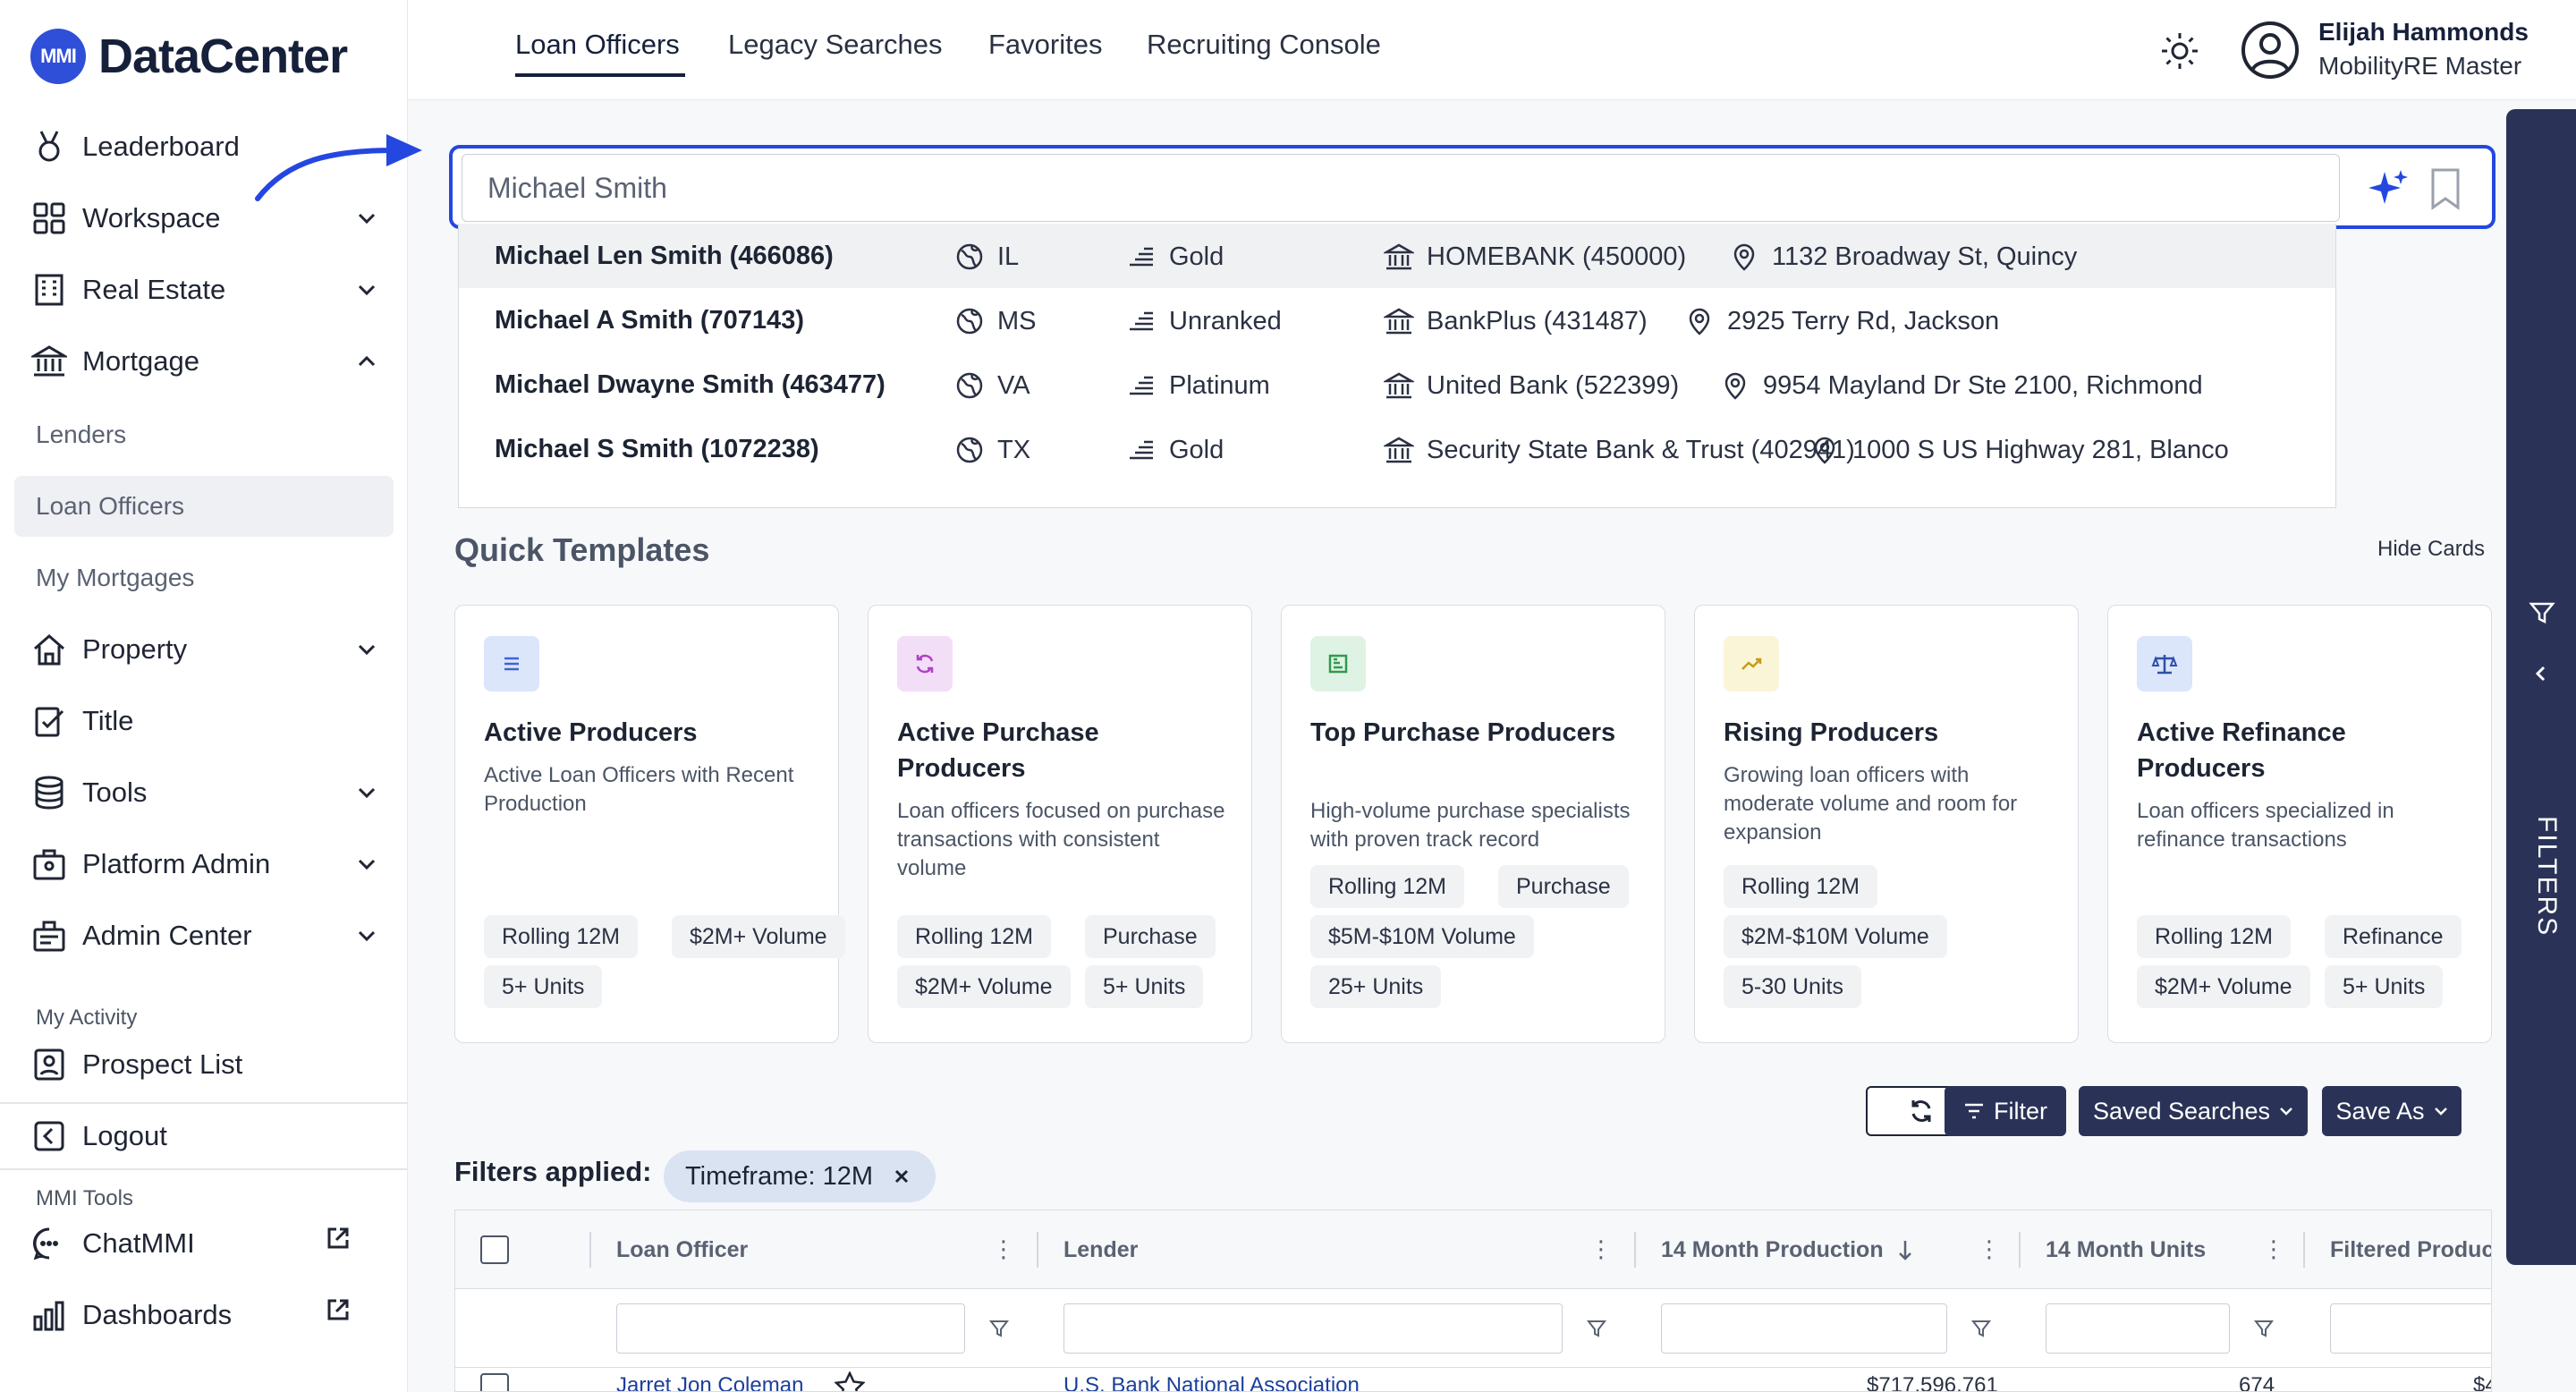  What do you see at coordinates (1804, 1328) in the screenshot?
I see `production-filter-input` at bounding box center [1804, 1328].